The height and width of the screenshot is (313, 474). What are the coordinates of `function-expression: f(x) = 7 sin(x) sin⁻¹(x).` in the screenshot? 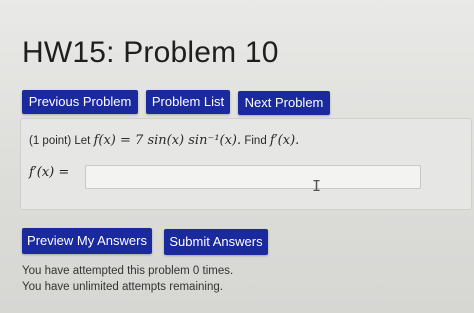 It's located at (167, 140).